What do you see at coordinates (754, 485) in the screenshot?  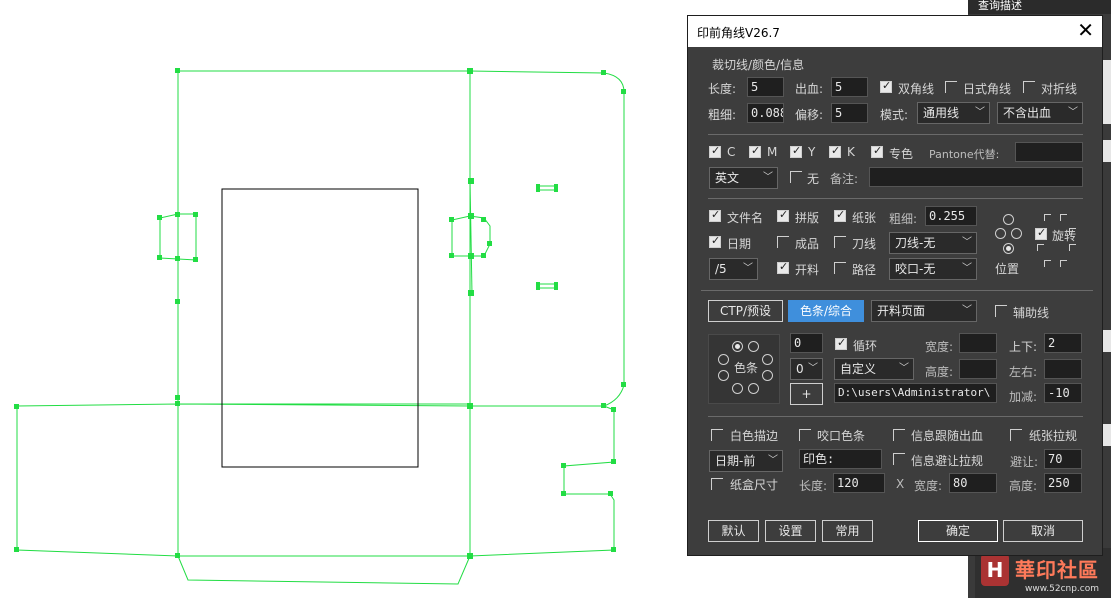 I see `box-size-label: 纸盒尺寸` at bounding box center [754, 485].